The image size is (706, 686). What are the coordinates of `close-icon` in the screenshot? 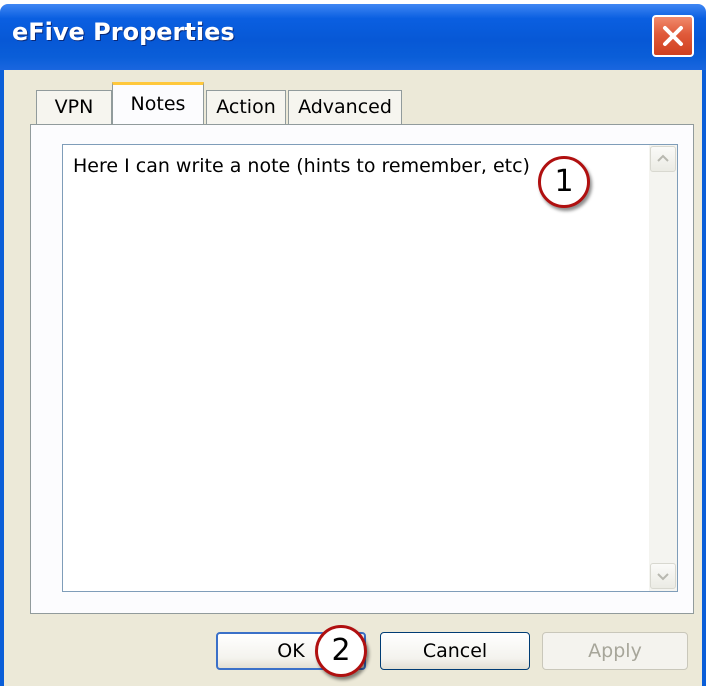 It's located at (673, 36).